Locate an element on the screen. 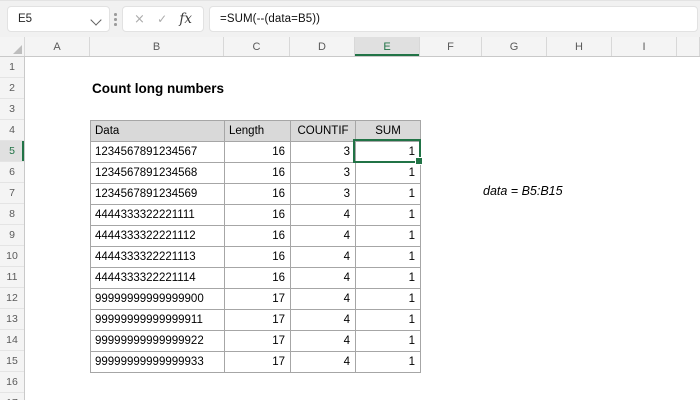 The image size is (700, 400). table-header-data: Data is located at coordinates (157, 131).